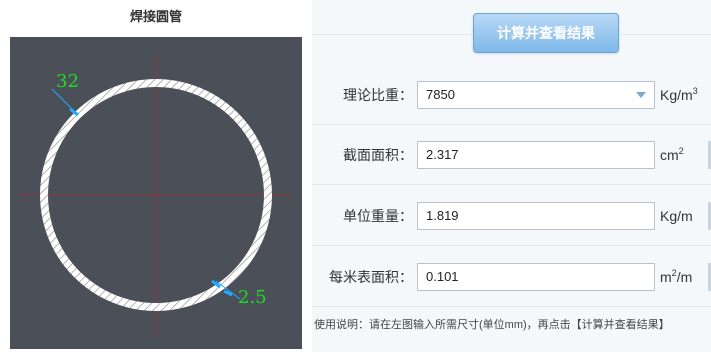  I want to click on section-area-label: 截面面积：, so click(378, 155).